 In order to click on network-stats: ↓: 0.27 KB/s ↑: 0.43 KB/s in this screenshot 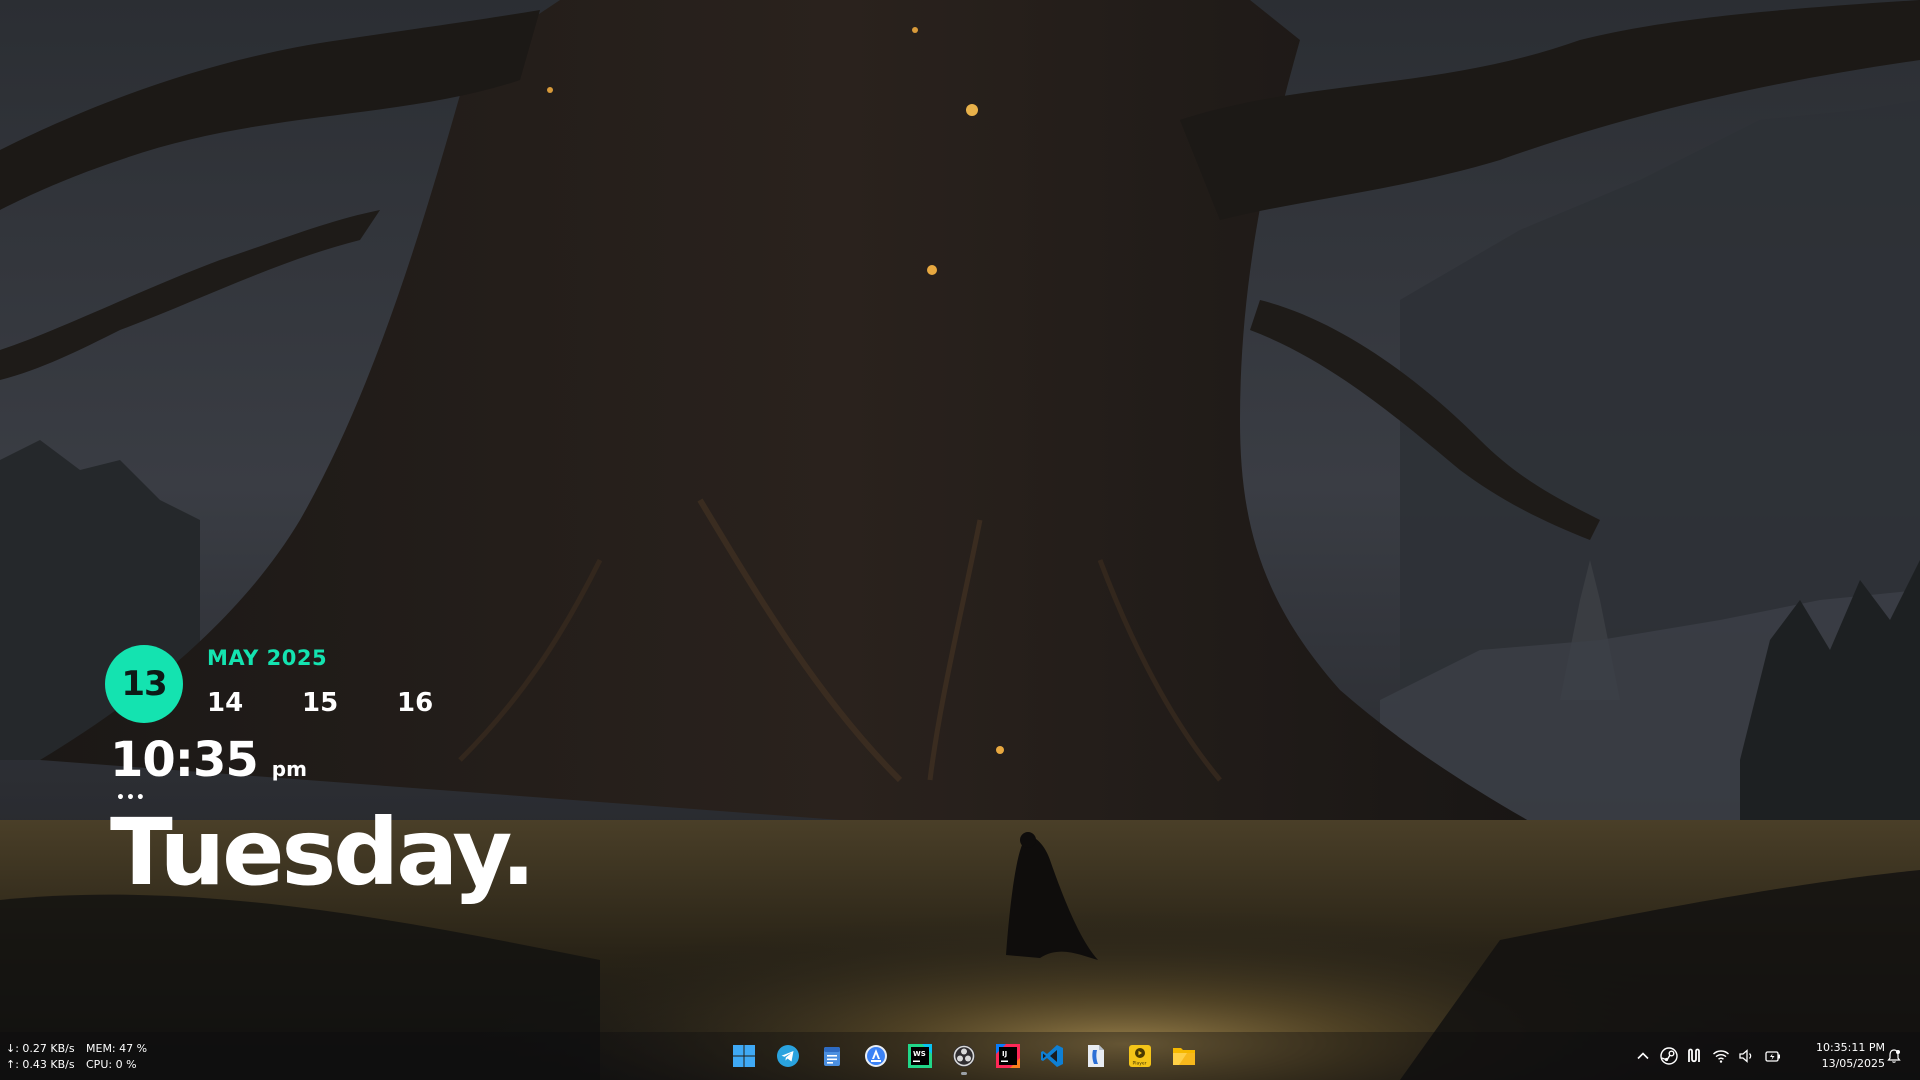, I will do `click(46, 1057)`.